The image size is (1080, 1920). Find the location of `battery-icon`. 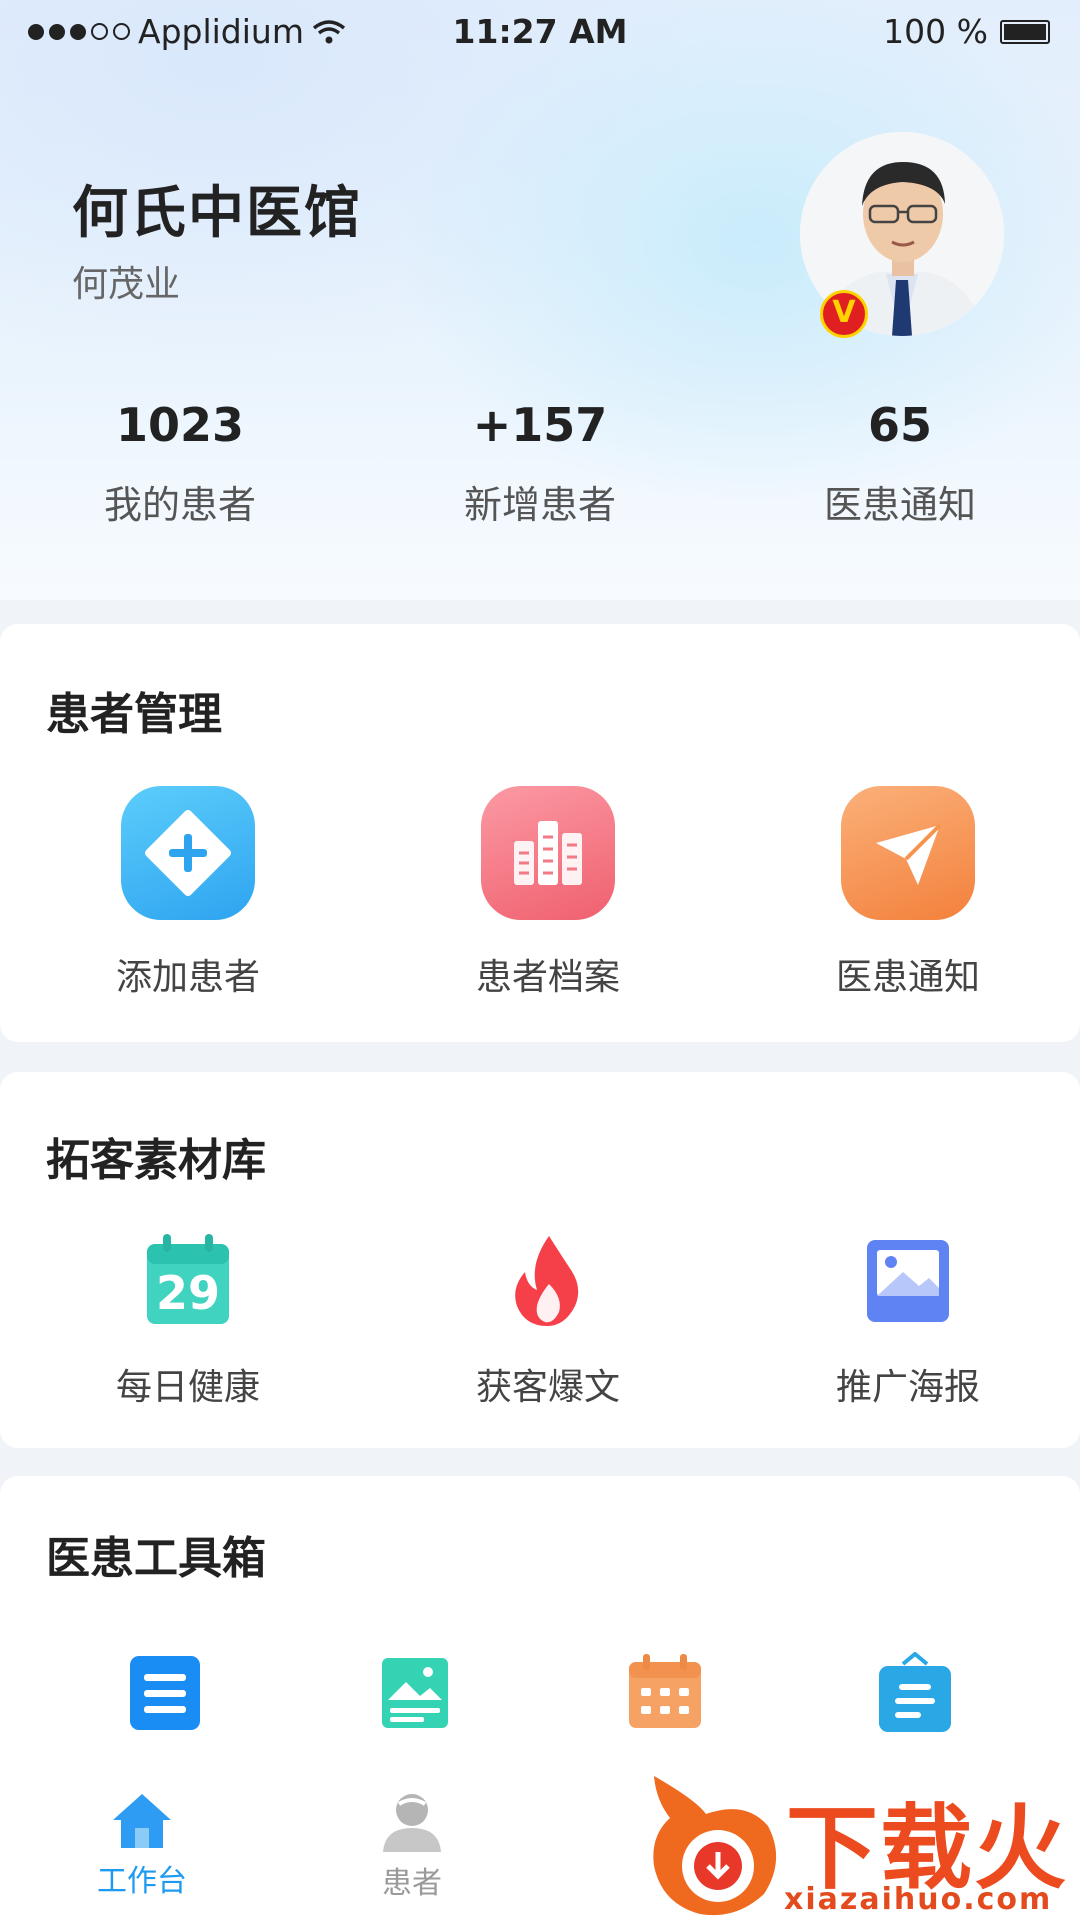

battery-icon is located at coordinates (1025, 31).